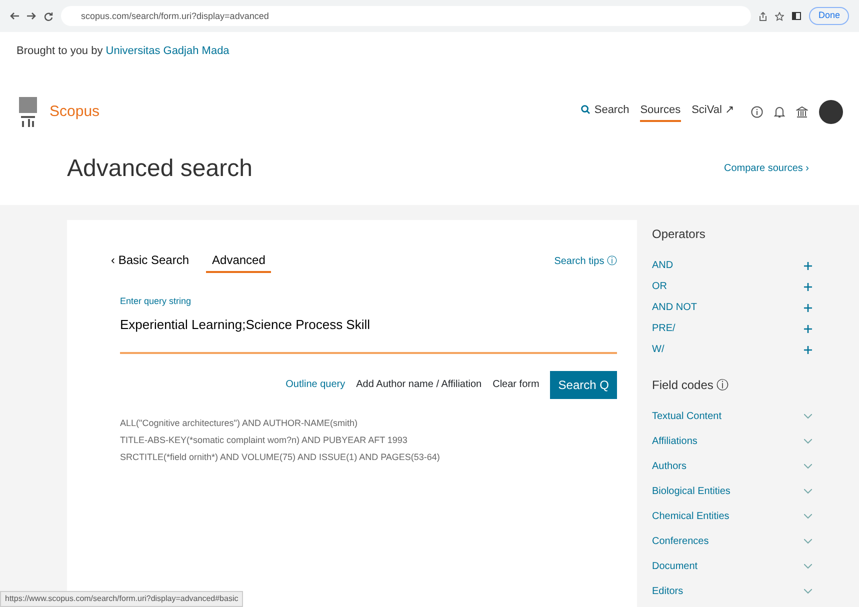  Describe the element at coordinates (239, 423) in the screenshot. I see `example-query: ALL("Cognitive architectures") AND AUTHOR-NAME(smith)` at that location.